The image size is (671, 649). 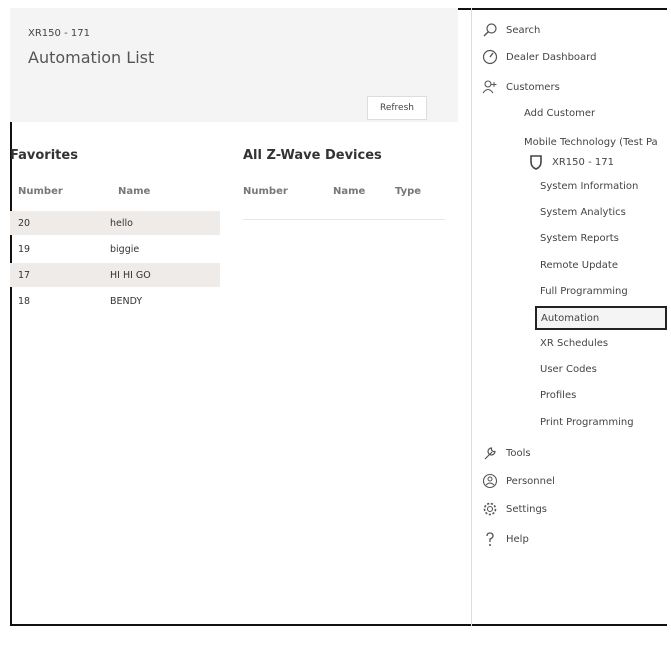 I want to click on table-row: 17 HI HI GO, so click(x=115, y=275).